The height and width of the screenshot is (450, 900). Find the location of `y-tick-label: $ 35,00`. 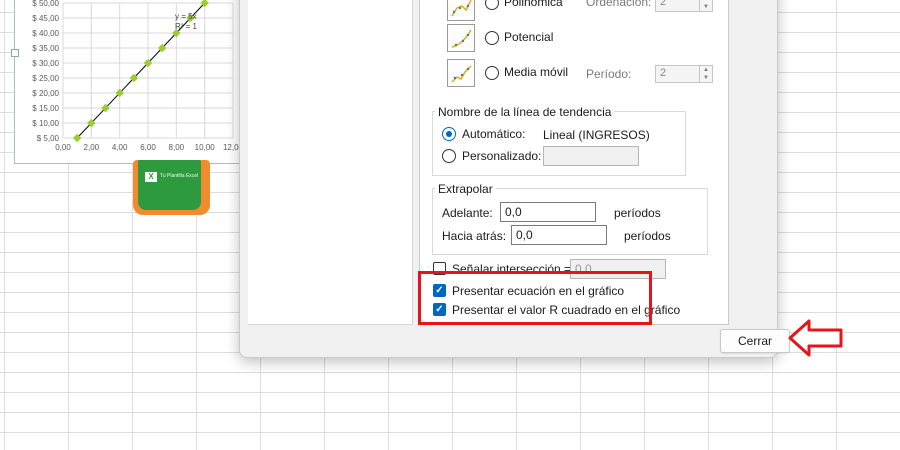

y-tick-label: $ 35,00 is located at coordinates (45, 48).